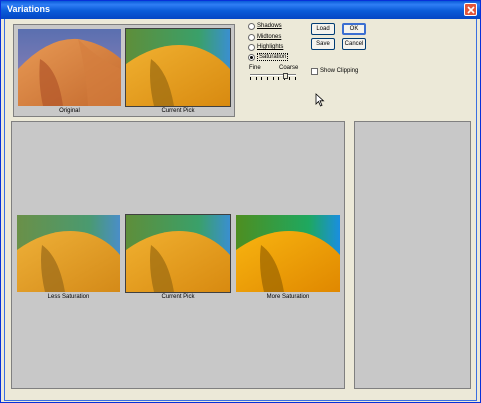  Describe the element at coordinates (269, 37) in the screenshot. I see `radio-label-midtones: Midtones` at that location.